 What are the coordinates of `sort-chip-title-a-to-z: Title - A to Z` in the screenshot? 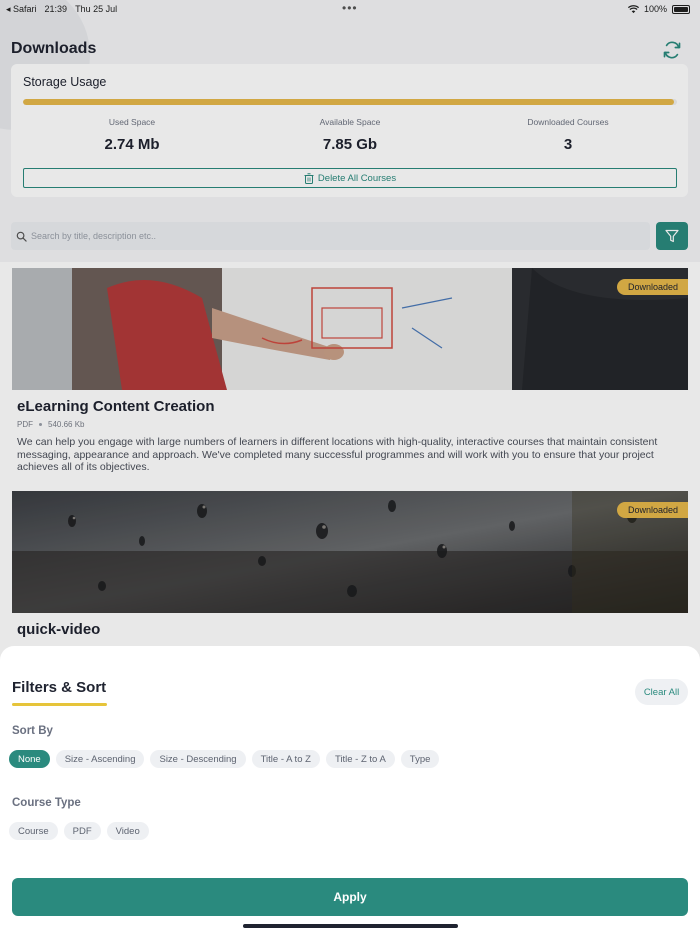 It's located at (285, 759).